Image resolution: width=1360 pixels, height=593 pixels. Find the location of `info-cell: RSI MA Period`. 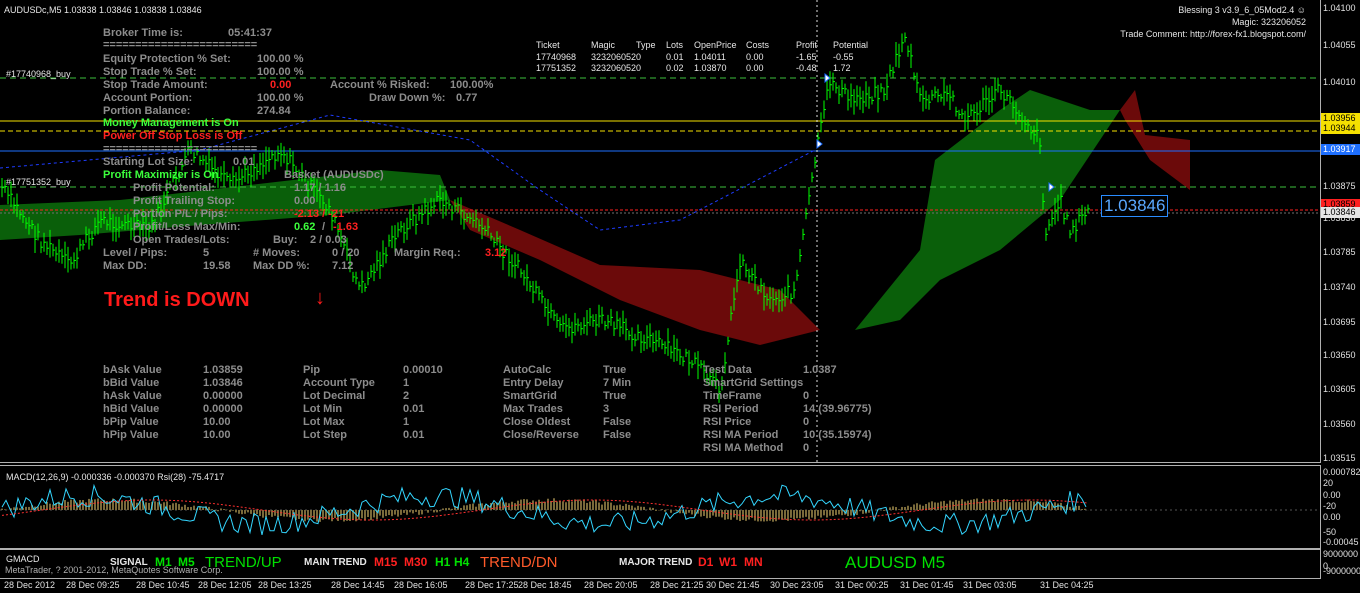

info-cell: RSI MA Period is located at coordinates (741, 435).